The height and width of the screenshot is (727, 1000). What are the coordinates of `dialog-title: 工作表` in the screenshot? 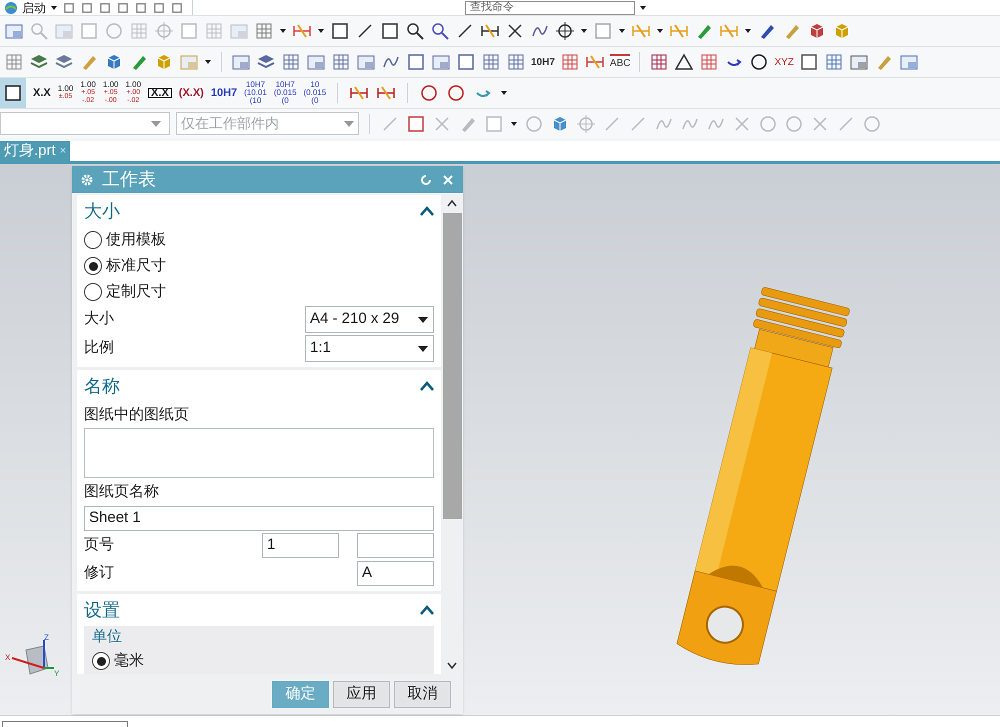 It's located at (129, 179).